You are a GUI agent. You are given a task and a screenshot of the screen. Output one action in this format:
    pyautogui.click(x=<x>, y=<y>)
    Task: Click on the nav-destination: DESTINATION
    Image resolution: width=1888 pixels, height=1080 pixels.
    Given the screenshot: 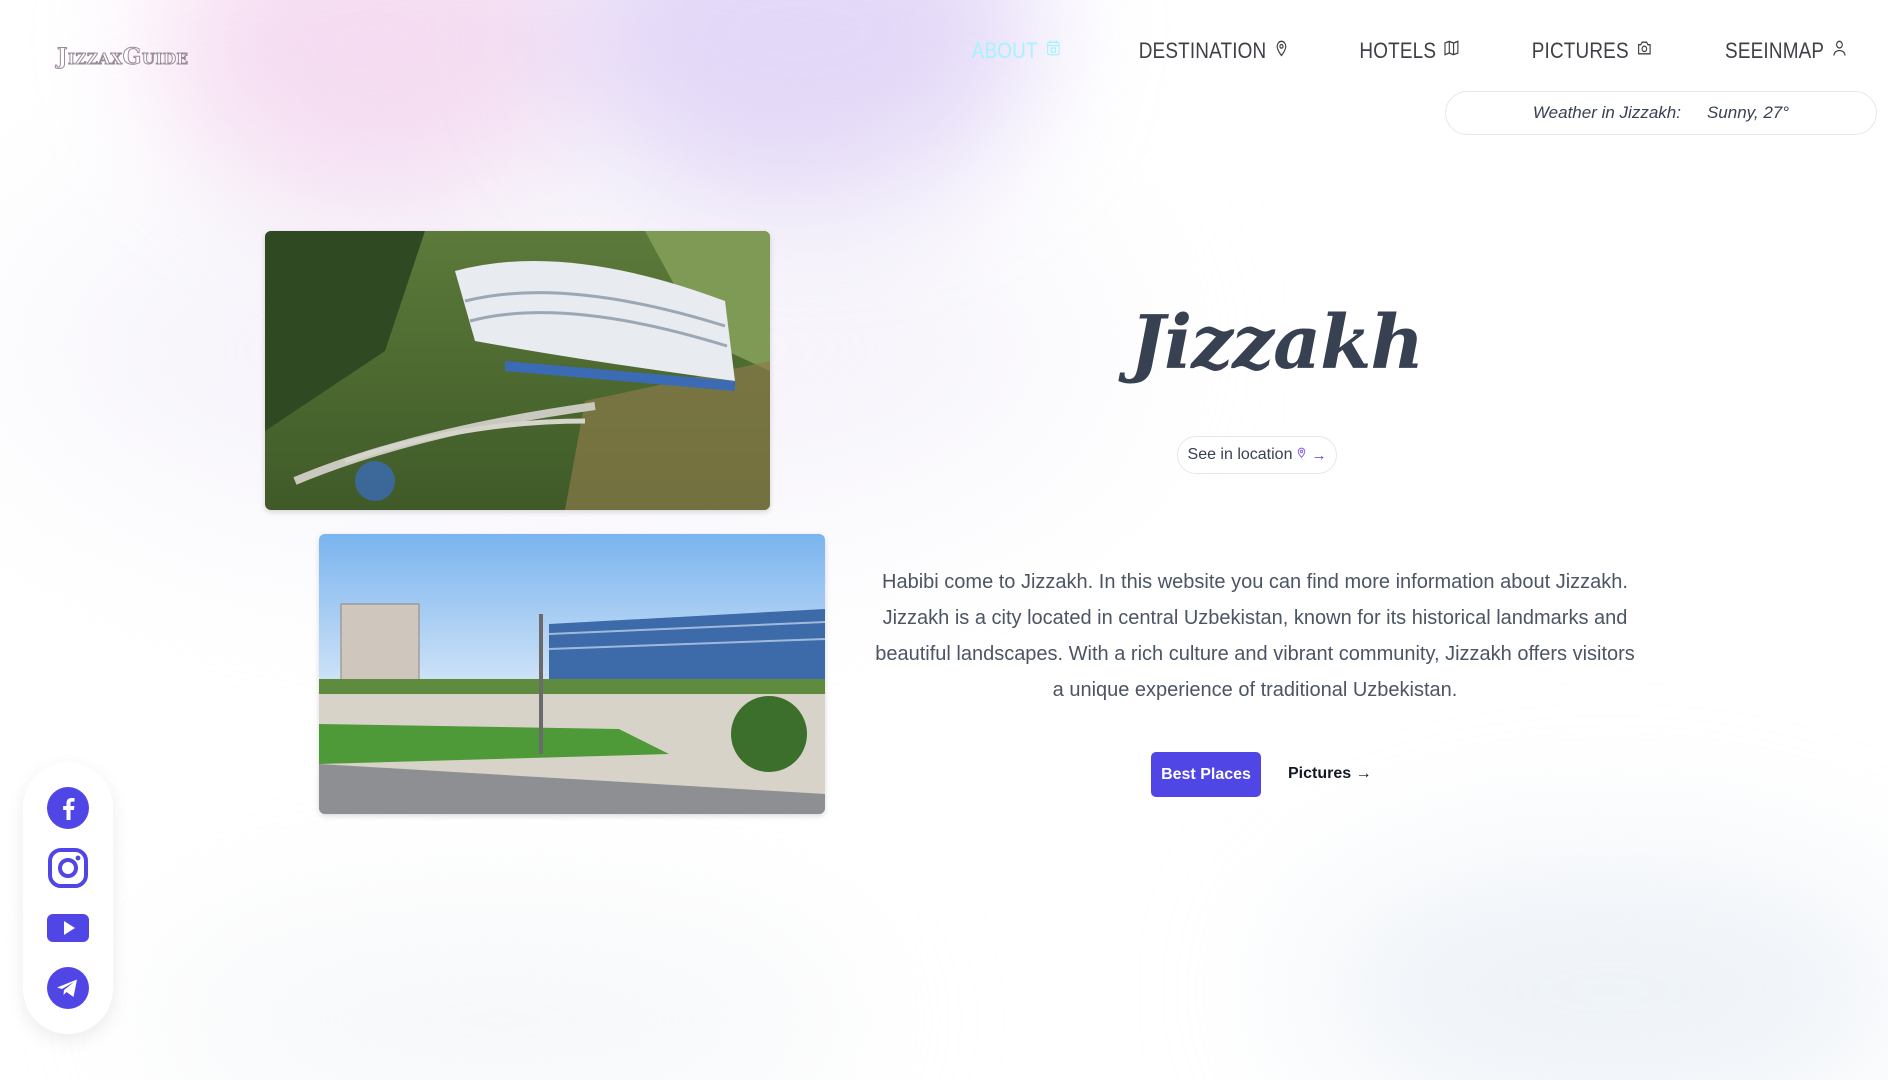 What is the action you would take?
    pyautogui.click(x=1215, y=51)
    